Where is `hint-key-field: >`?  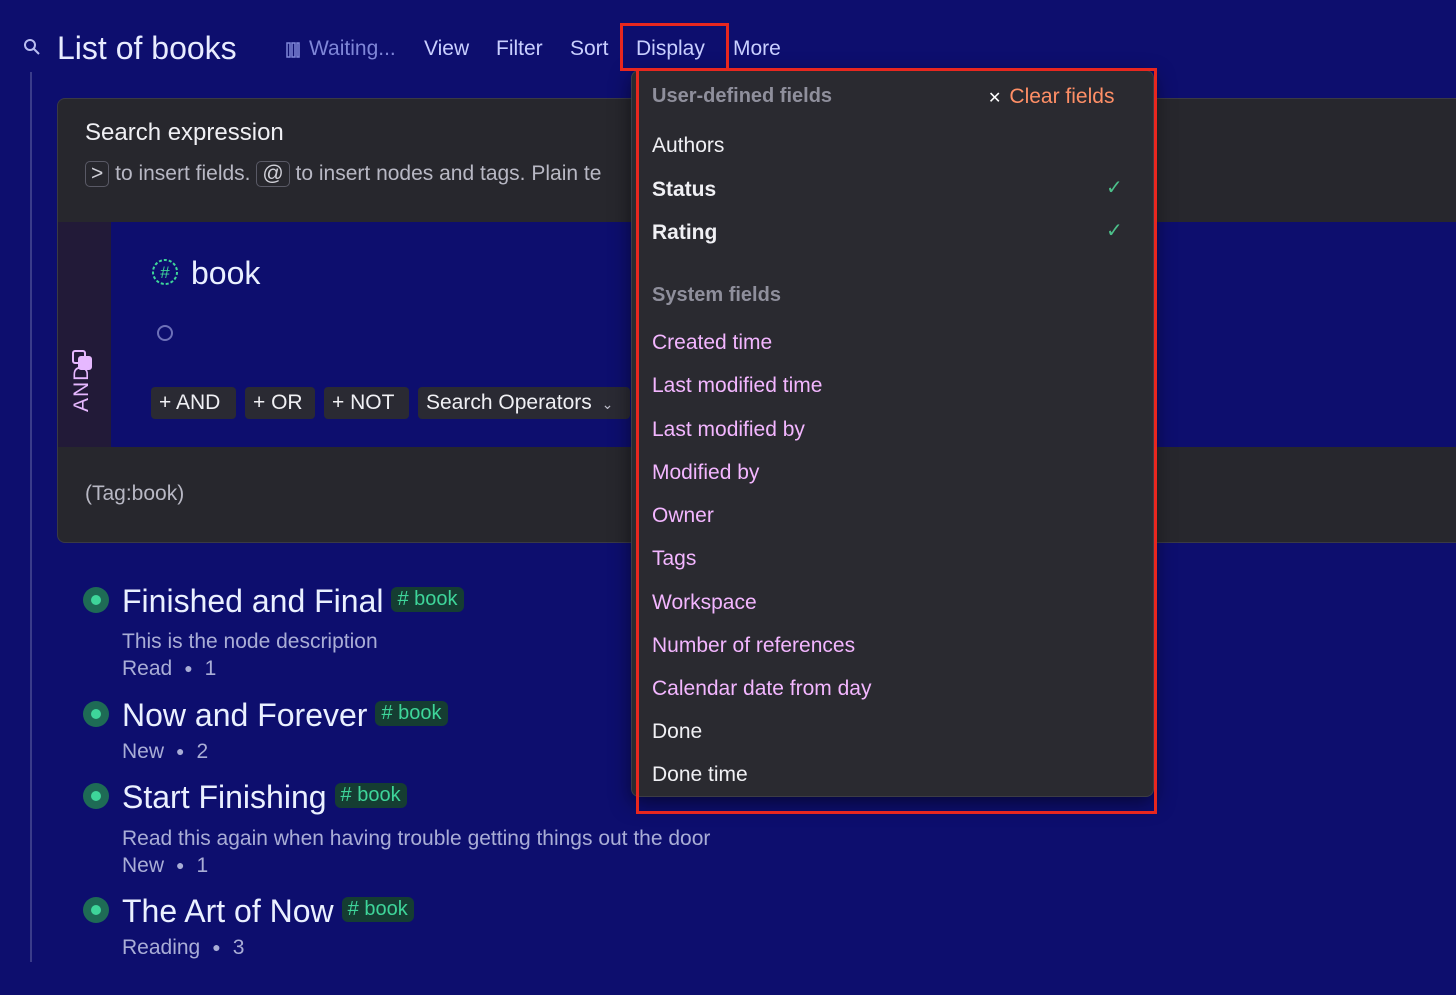
hint-key-field: > is located at coordinates (97, 174).